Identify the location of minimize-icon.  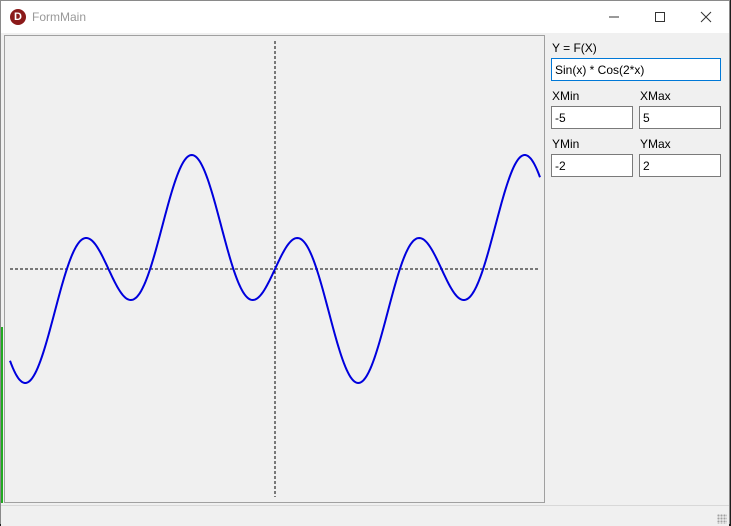
(614, 17).